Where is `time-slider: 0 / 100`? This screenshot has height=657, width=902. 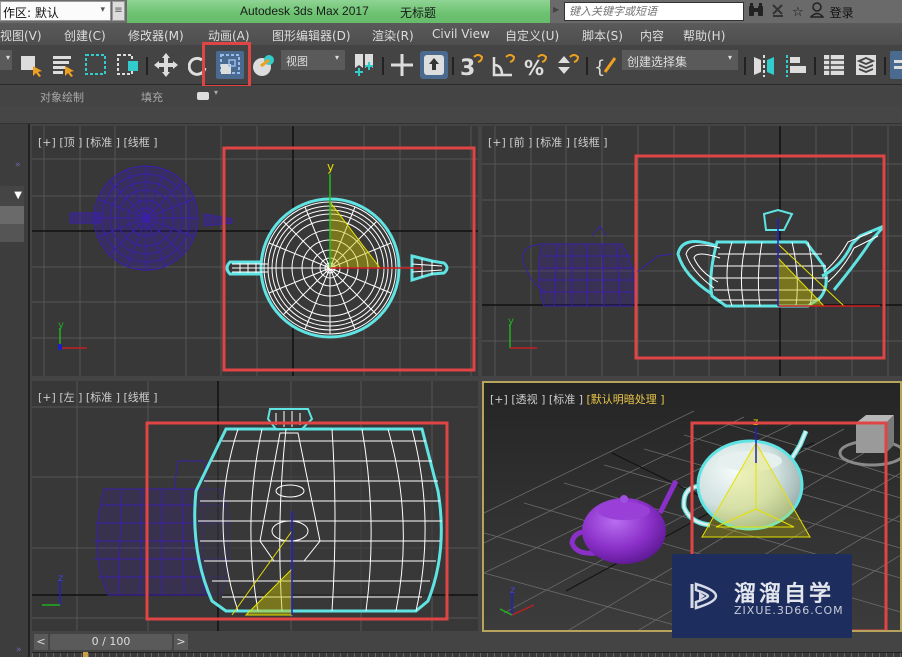 time-slider: 0 / 100 is located at coordinates (111, 642).